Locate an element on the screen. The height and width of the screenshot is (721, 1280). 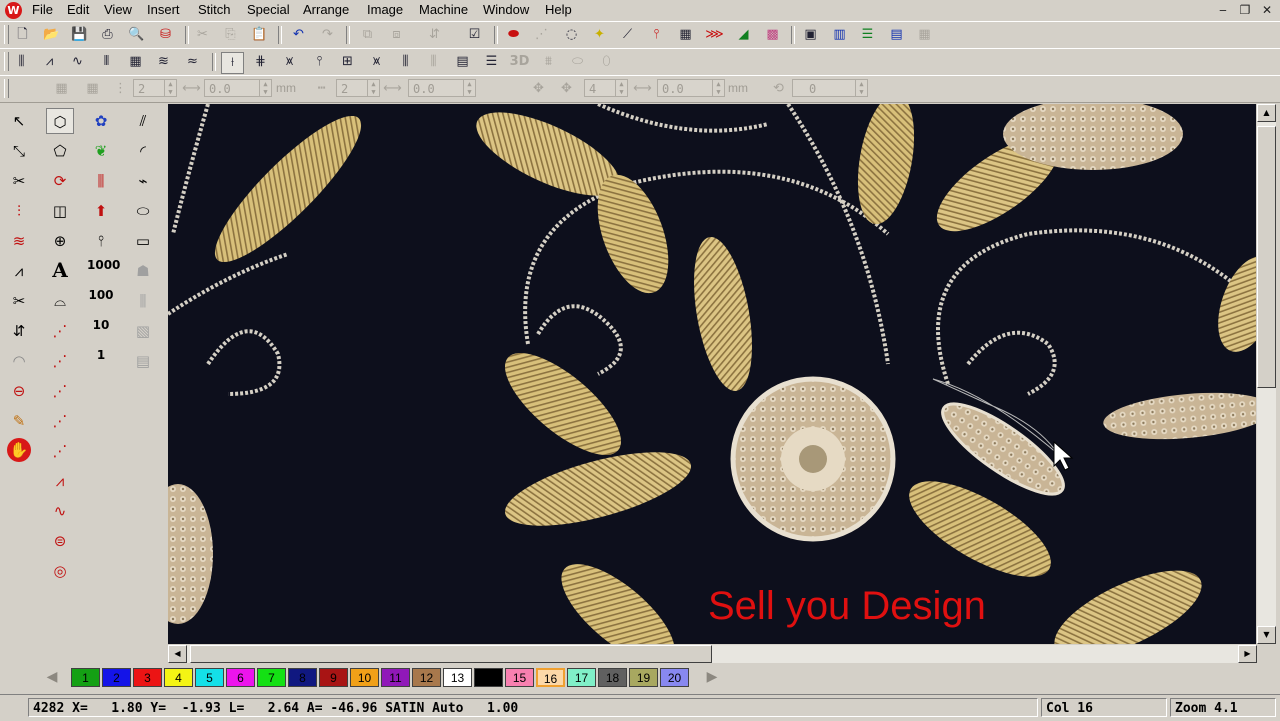
line-list-icon: ☰ is located at coordinates (491, 62).